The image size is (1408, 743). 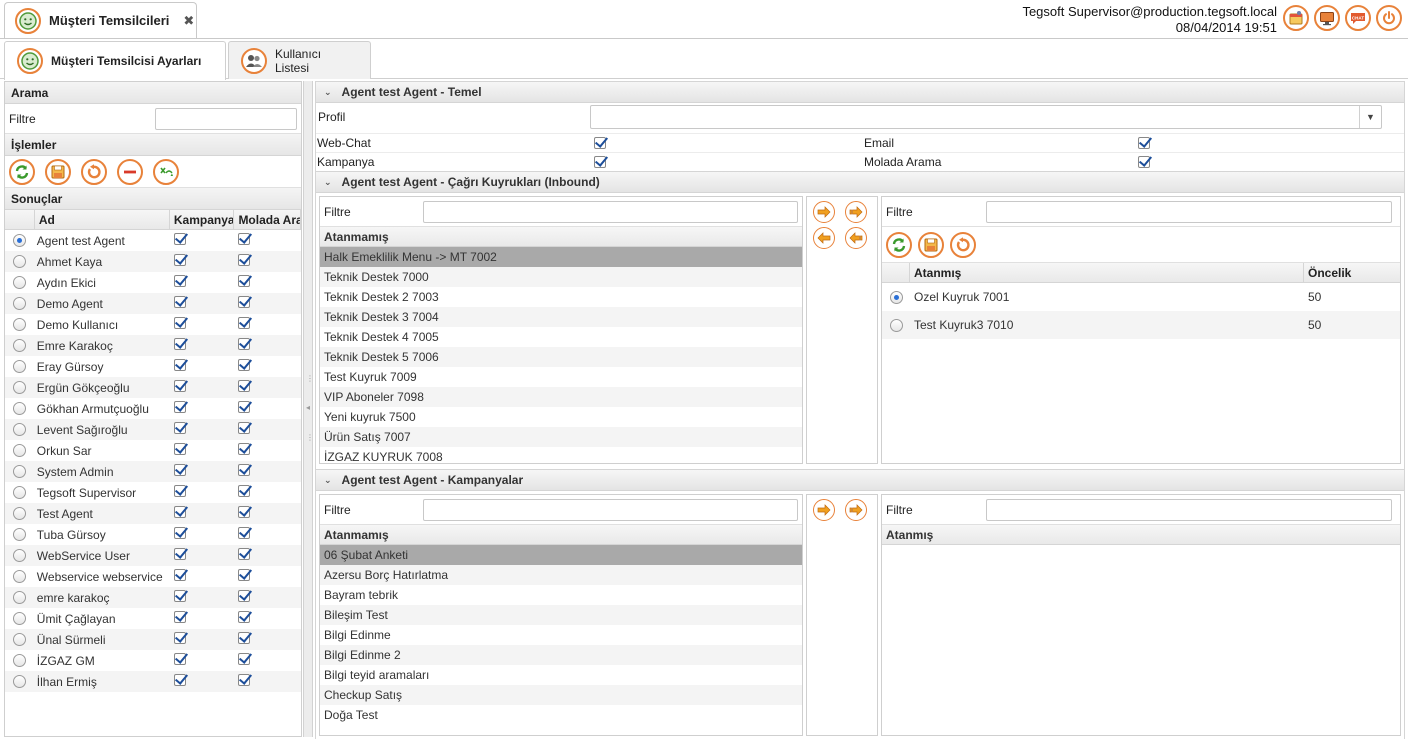 What do you see at coordinates (561, 655) in the screenshot?
I see `list-item: Bilgi Edinme 2` at bounding box center [561, 655].